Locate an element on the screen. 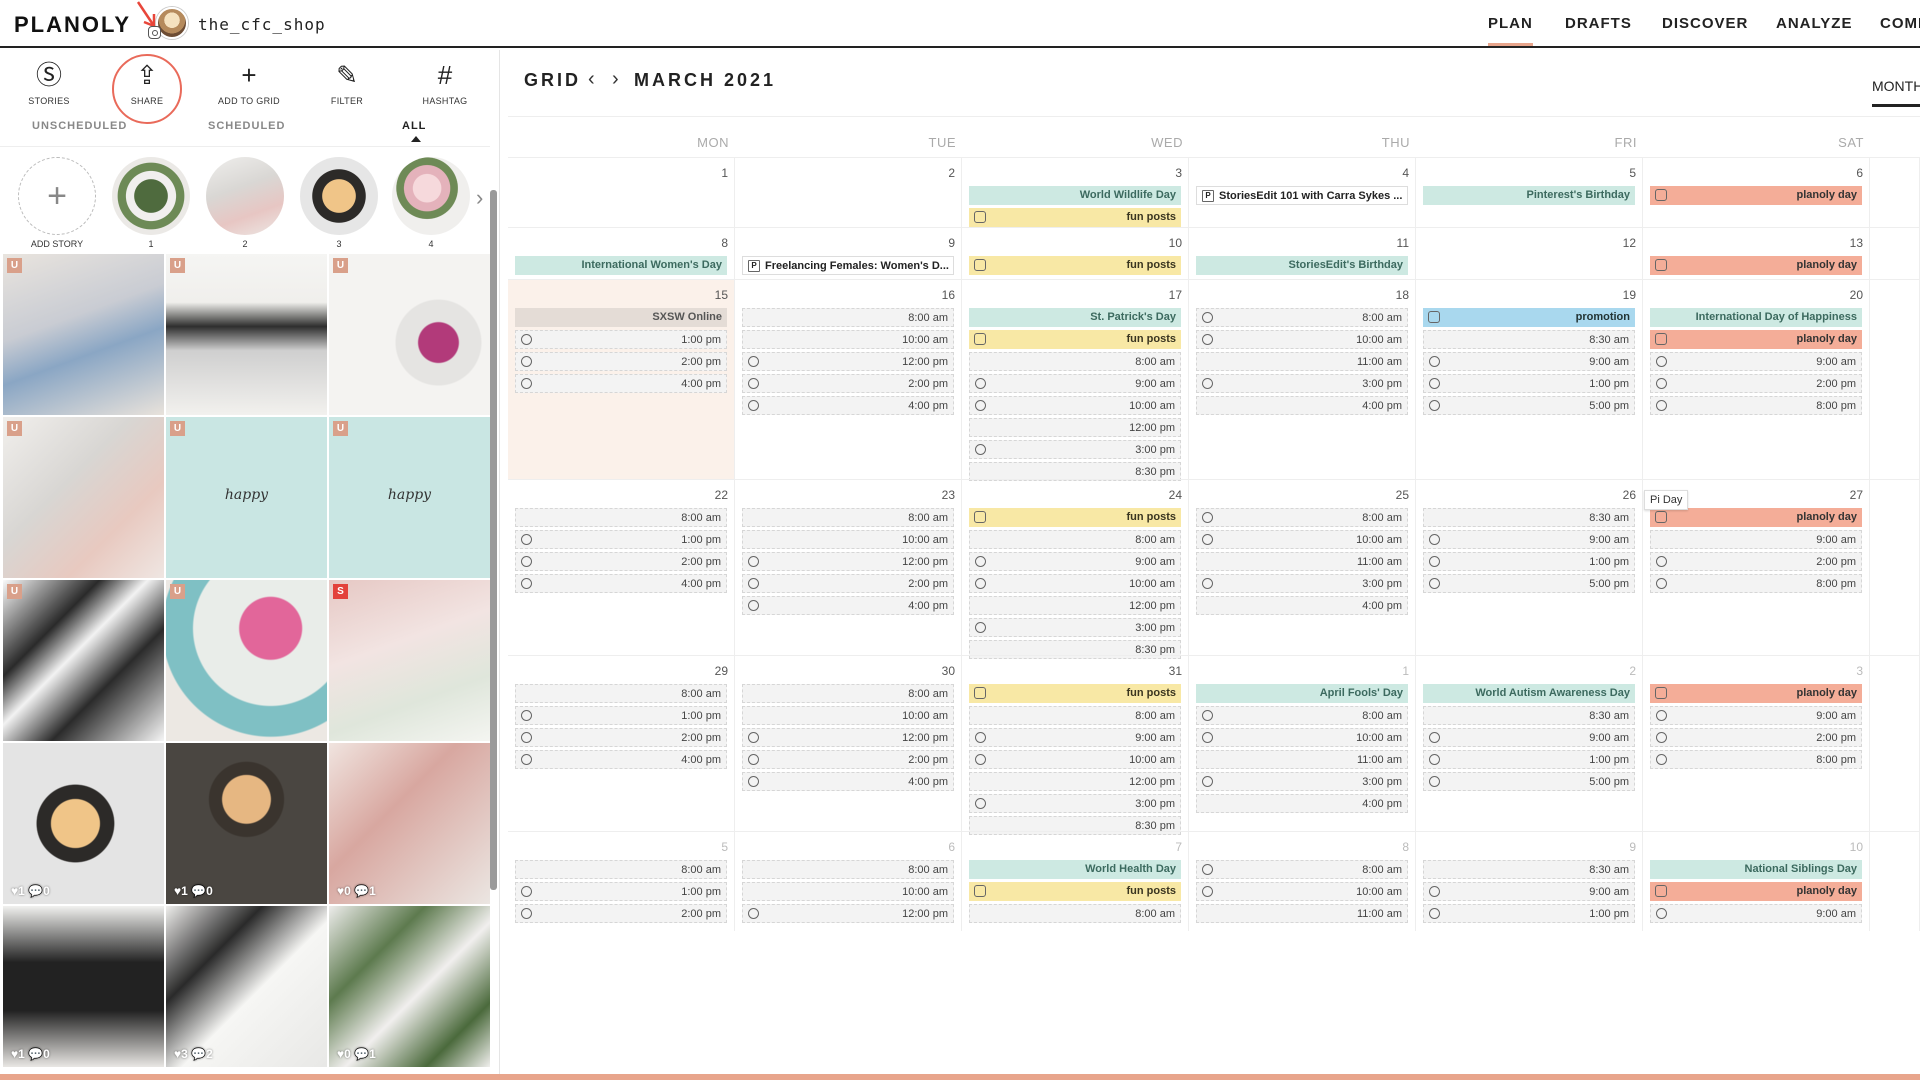 The width and height of the screenshot is (1920, 1080). calendar-day-cell: 9 8:30 am 9:00 am 1:00 pm is located at coordinates (1529, 881).